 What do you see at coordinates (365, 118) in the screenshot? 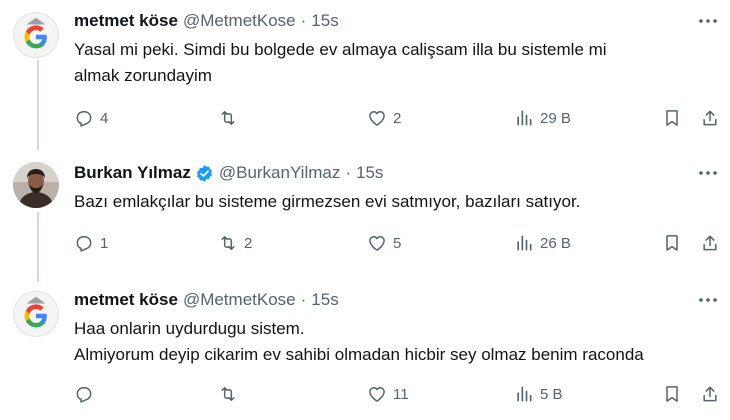
I see `tweet-actions: 4 2 29 B` at bounding box center [365, 118].